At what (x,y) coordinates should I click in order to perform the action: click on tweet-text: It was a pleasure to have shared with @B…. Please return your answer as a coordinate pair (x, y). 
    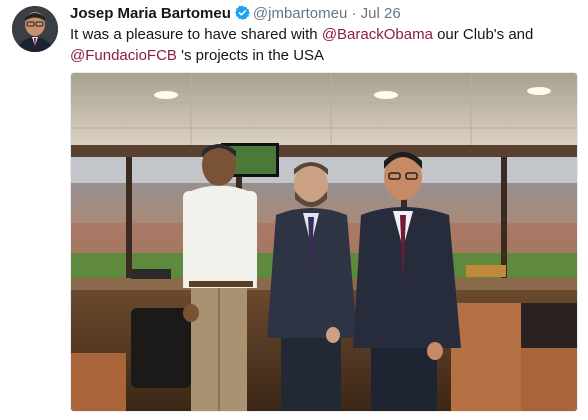
    Looking at the image, I should click on (322, 45).